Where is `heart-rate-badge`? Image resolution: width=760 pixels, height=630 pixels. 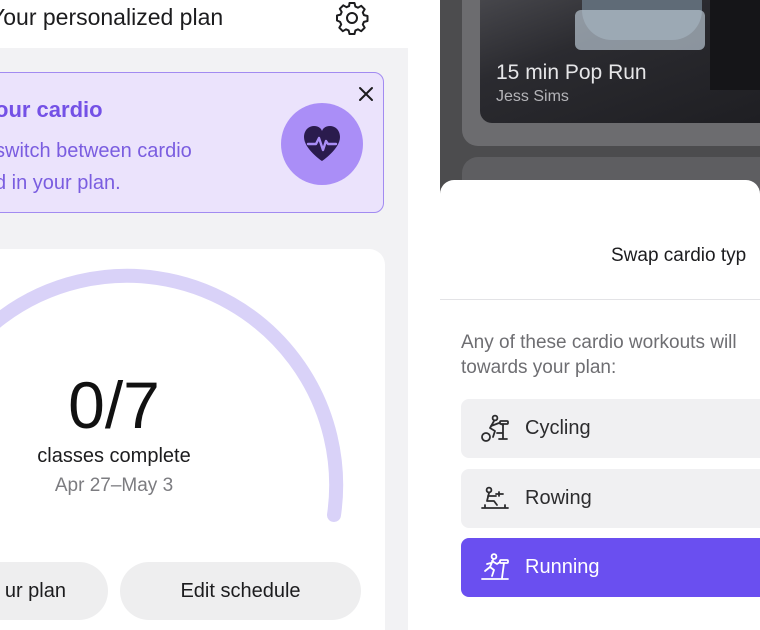 heart-rate-badge is located at coordinates (322, 144).